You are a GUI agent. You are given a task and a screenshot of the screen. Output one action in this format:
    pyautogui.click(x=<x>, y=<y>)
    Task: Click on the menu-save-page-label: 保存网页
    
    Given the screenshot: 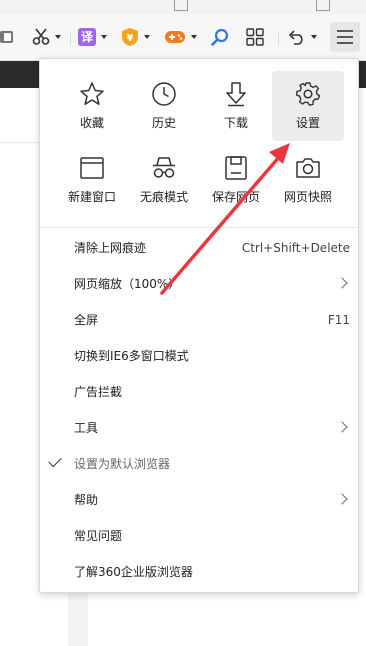 What is the action you would take?
    pyautogui.click(x=235, y=197)
    